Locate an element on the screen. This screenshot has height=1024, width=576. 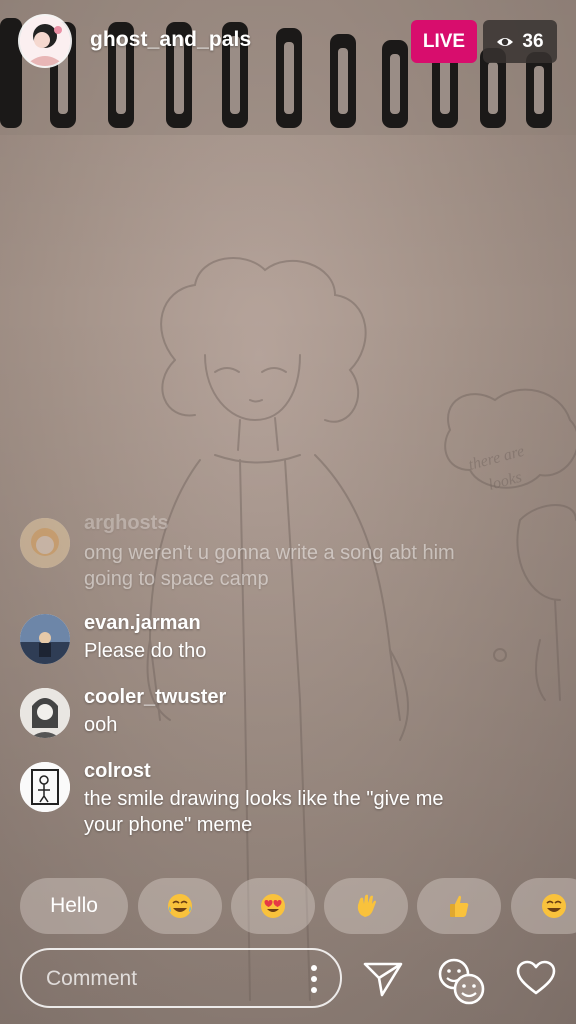
viewer-count: 36 is located at coordinates (533, 41).